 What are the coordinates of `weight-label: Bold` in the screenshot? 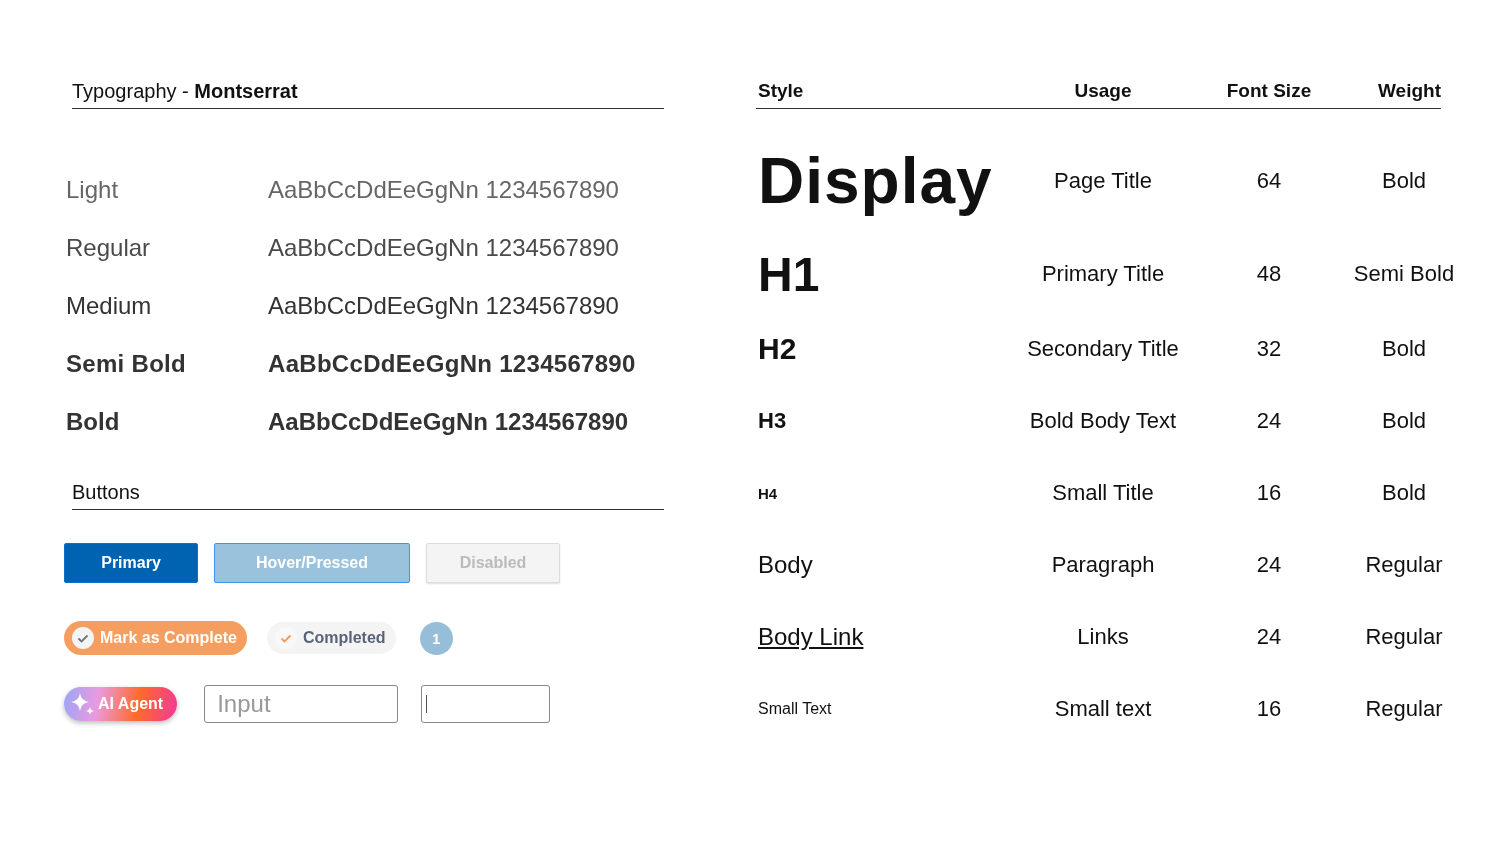 It's located at (93, 422).